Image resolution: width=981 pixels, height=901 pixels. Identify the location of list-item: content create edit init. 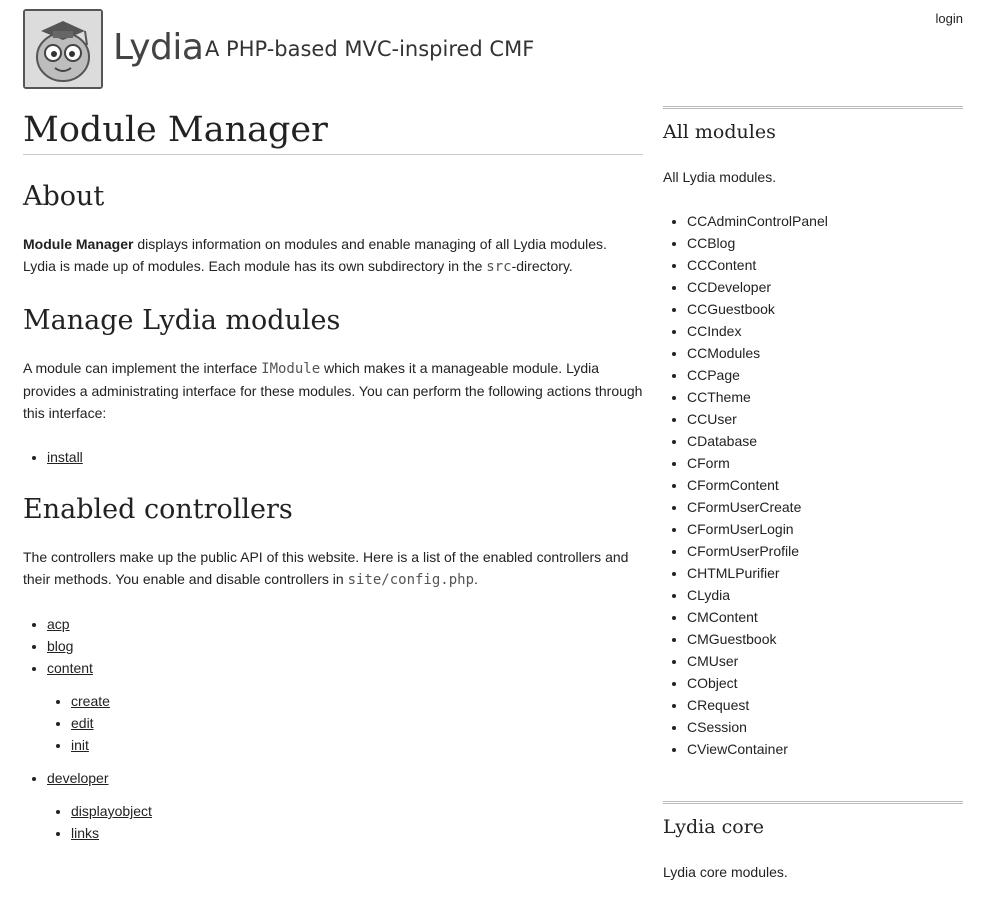
(345, 706).